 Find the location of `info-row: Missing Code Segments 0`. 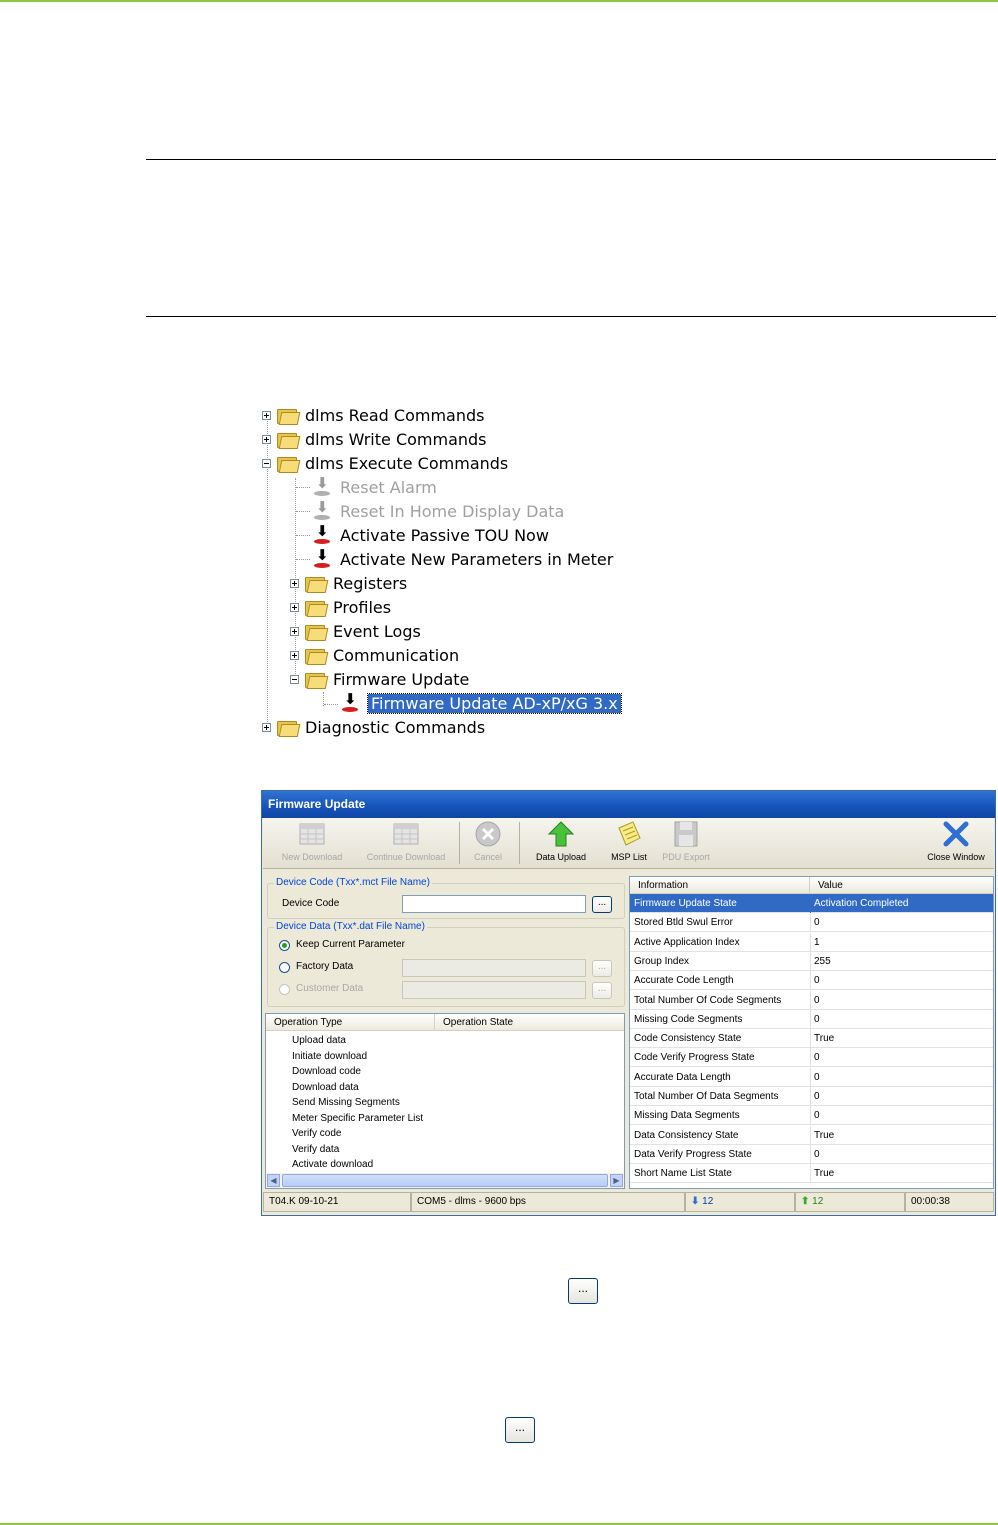

info-row: Missing Code Segments 0 is located at coordinates (811, 1019).